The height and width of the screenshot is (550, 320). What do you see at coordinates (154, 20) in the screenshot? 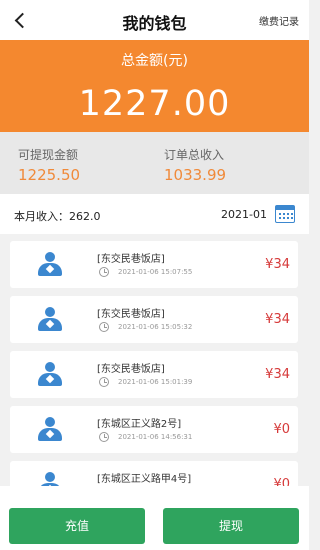
I see `header: 我的钱包 缴费记录` at bounding box center [154, 20].